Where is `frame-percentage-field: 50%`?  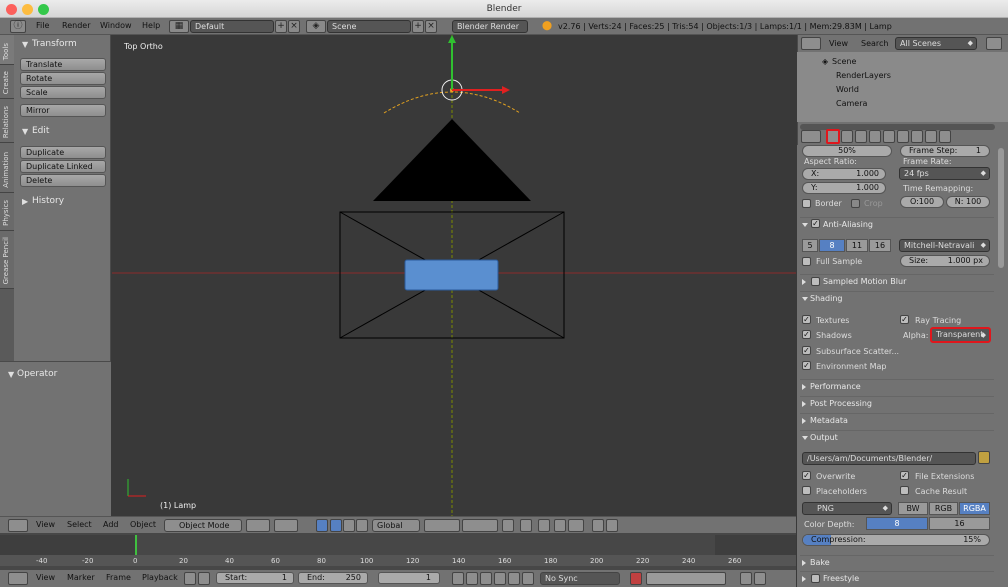
frame-percentage-field: 50% is located at coordinates (847, 151).